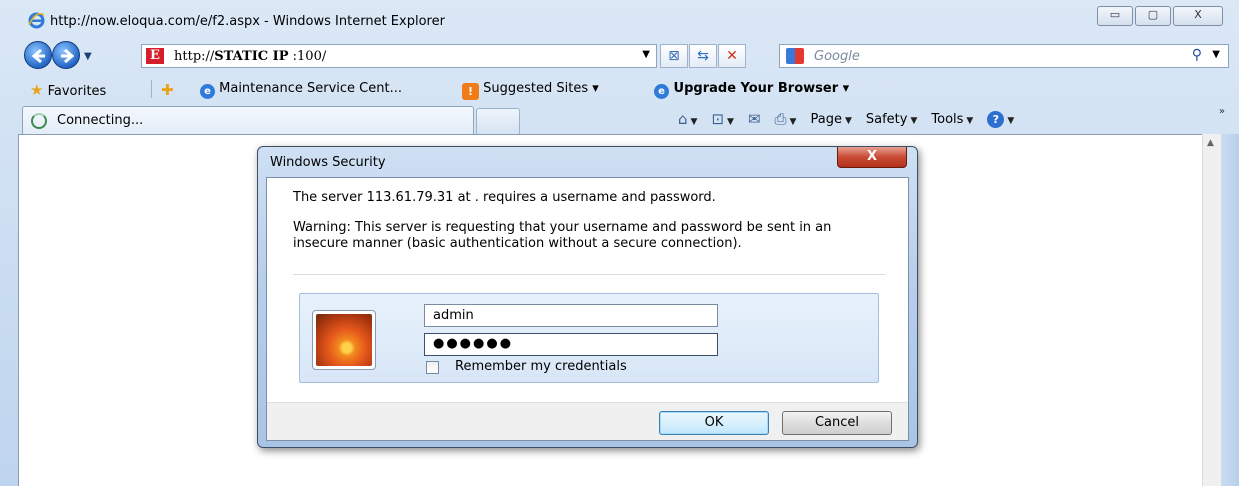  I want to click on address-text: http://STATIC IP :100/, so click(250, 56).